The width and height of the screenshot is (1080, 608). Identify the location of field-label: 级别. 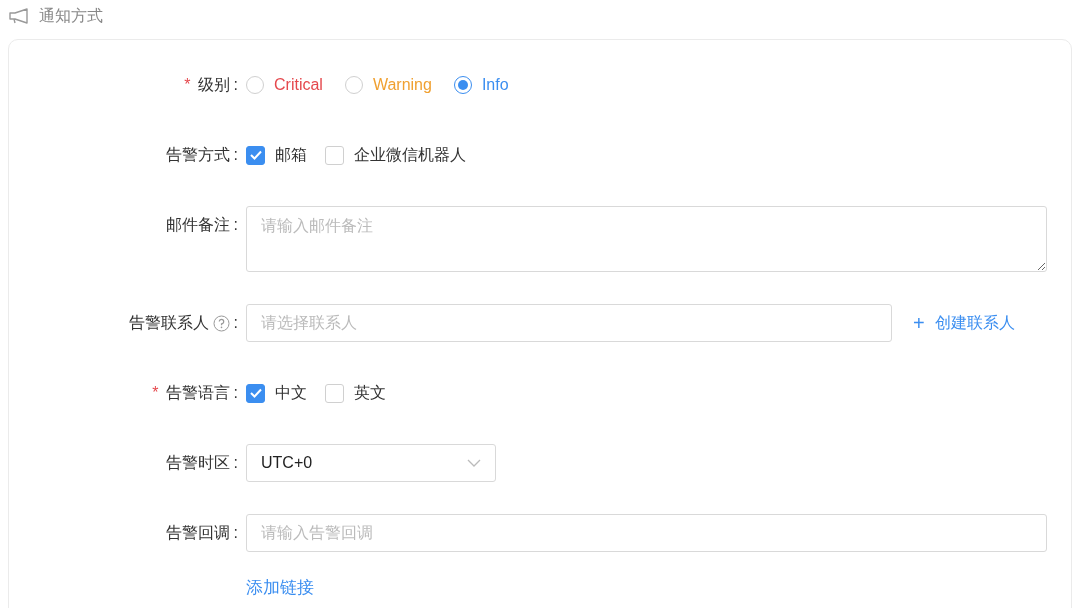
(213, 84).